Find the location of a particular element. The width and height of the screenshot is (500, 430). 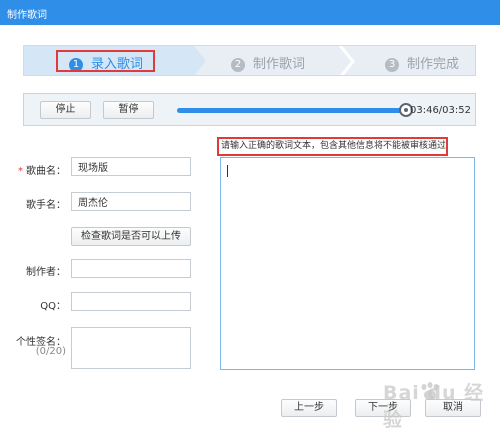

progress-track is located at coordinates (293, 110).